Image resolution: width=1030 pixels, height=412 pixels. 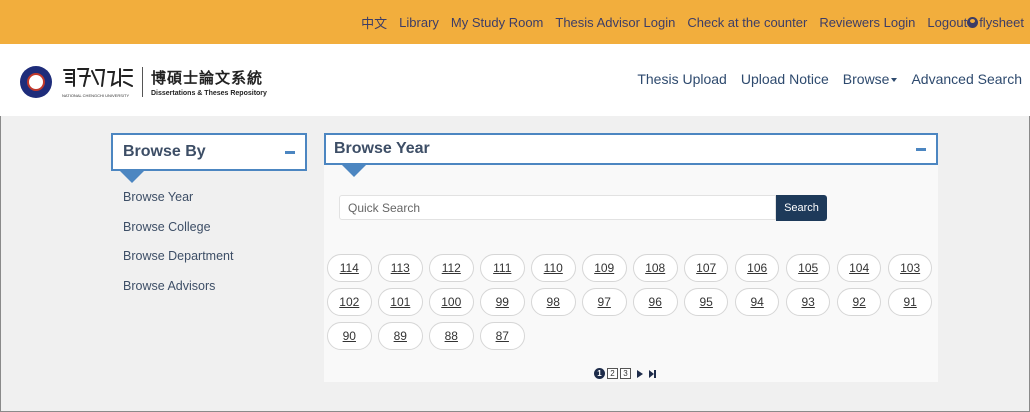 What do you see at coordinates (757, 268) in the screenshot?
I see `year-pill-106: 106` at bounding box center [757, 268].